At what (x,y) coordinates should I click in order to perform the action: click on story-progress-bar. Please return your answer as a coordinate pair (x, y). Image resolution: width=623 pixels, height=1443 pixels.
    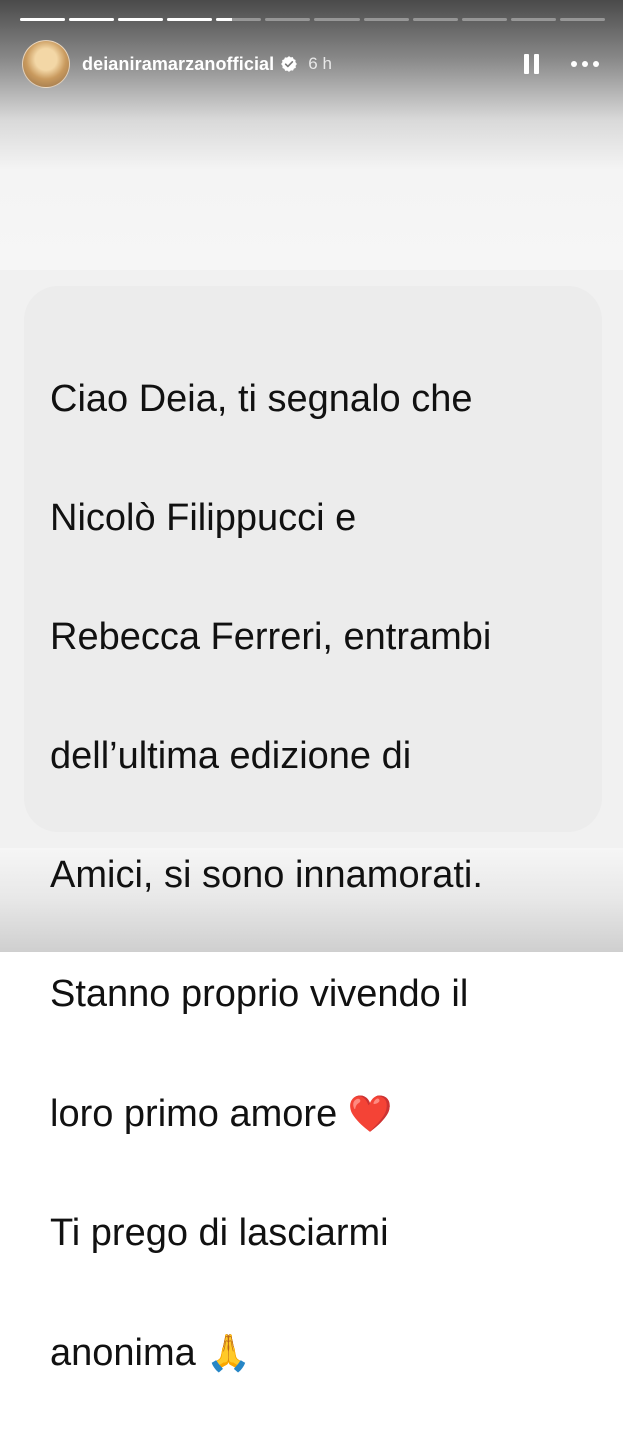
    Looking at the image, I should click on (312, 20).